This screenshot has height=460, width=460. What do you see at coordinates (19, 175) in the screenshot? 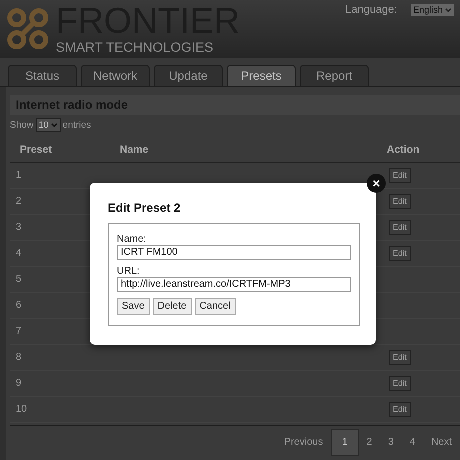
I see `table-cell-text: 1` at bounding box center [19, 175].